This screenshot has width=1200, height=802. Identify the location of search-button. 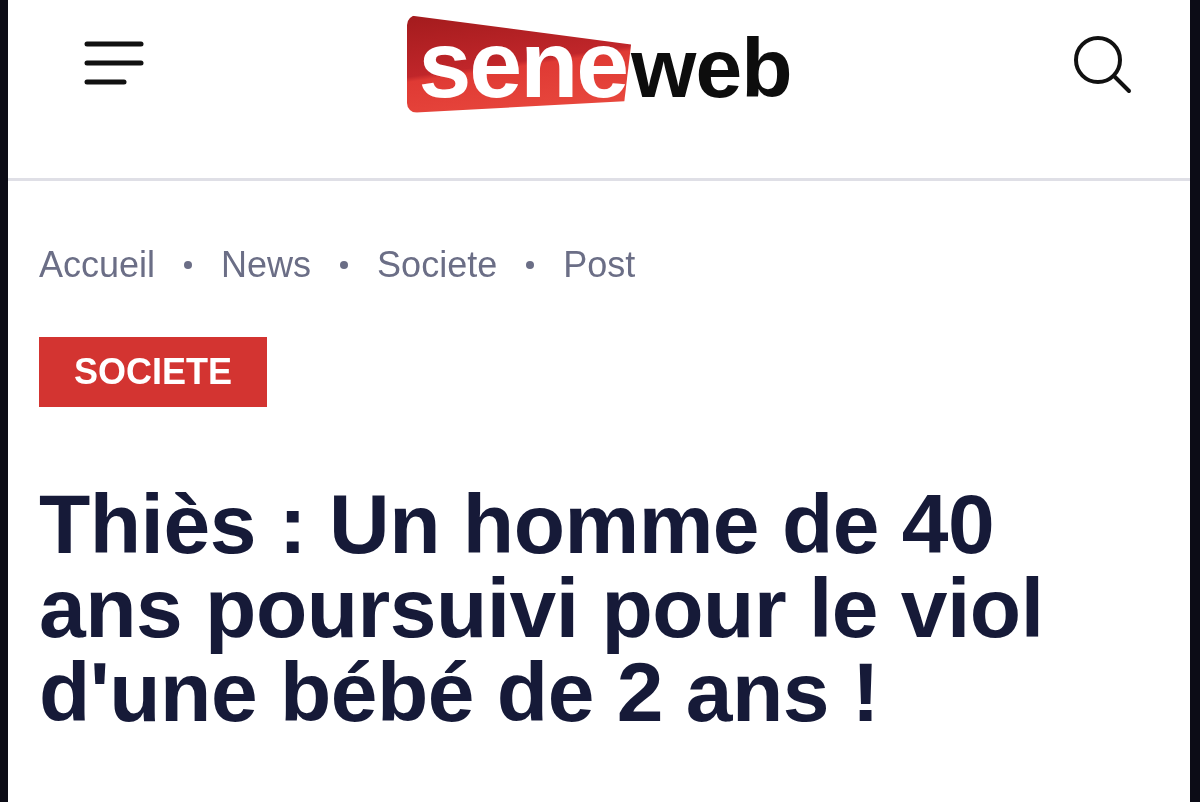
(1102, 64).